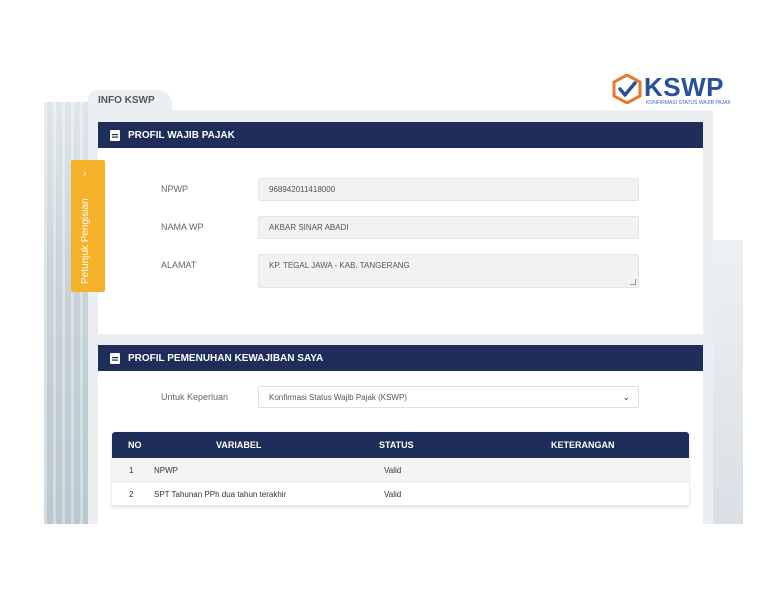 The image size is (768, 594). Describe the element at coordinates (239, 445) in the screenshot. I see `header-variable: VARIABEL` at that location.